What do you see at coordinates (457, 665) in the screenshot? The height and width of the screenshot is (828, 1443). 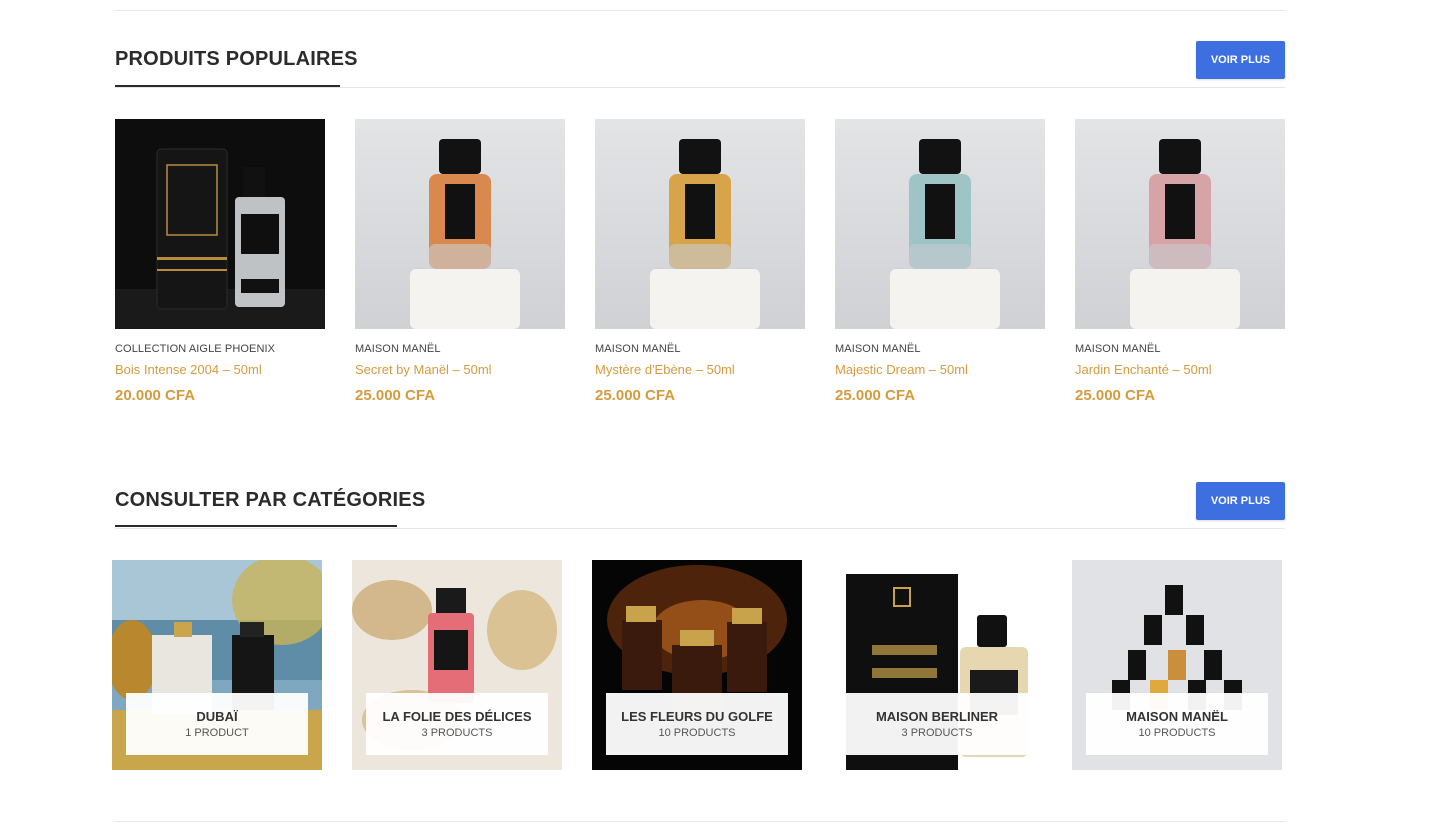 I see `category-card-la-folie-des-delices: LA FOLIE DES DÉLICES 3 PRODUCTS` at bounding box center [457, 665].